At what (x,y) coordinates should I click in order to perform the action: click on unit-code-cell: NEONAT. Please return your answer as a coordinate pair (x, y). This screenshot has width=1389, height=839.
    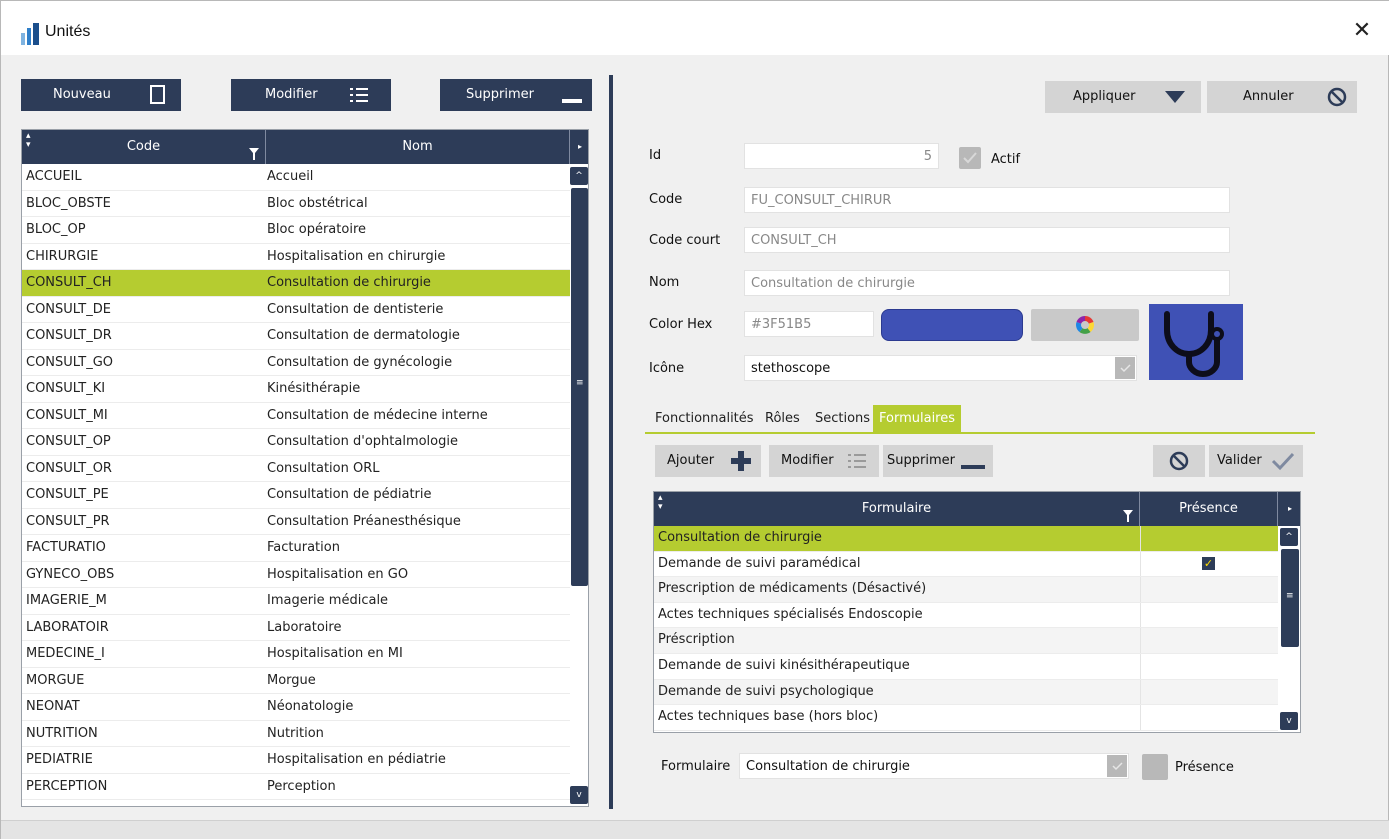
    Looking at the image, I should click on (53, 706).